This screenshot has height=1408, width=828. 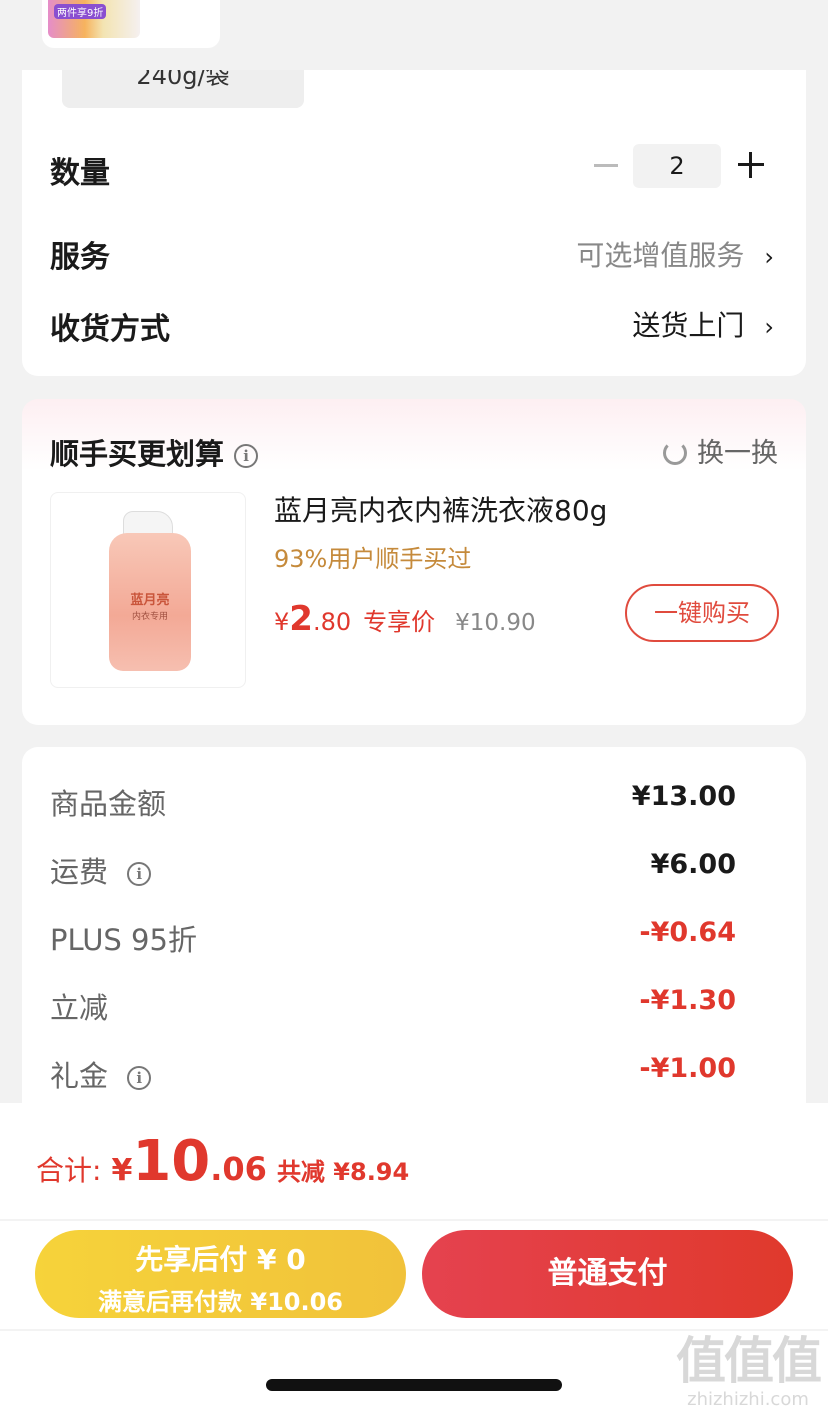 What do you see at coordinates (220, 1302) in the screenshot?
I see `pay-later-line2: 满意后再付款 ¥10.06` at bounding box center [220, 1302].